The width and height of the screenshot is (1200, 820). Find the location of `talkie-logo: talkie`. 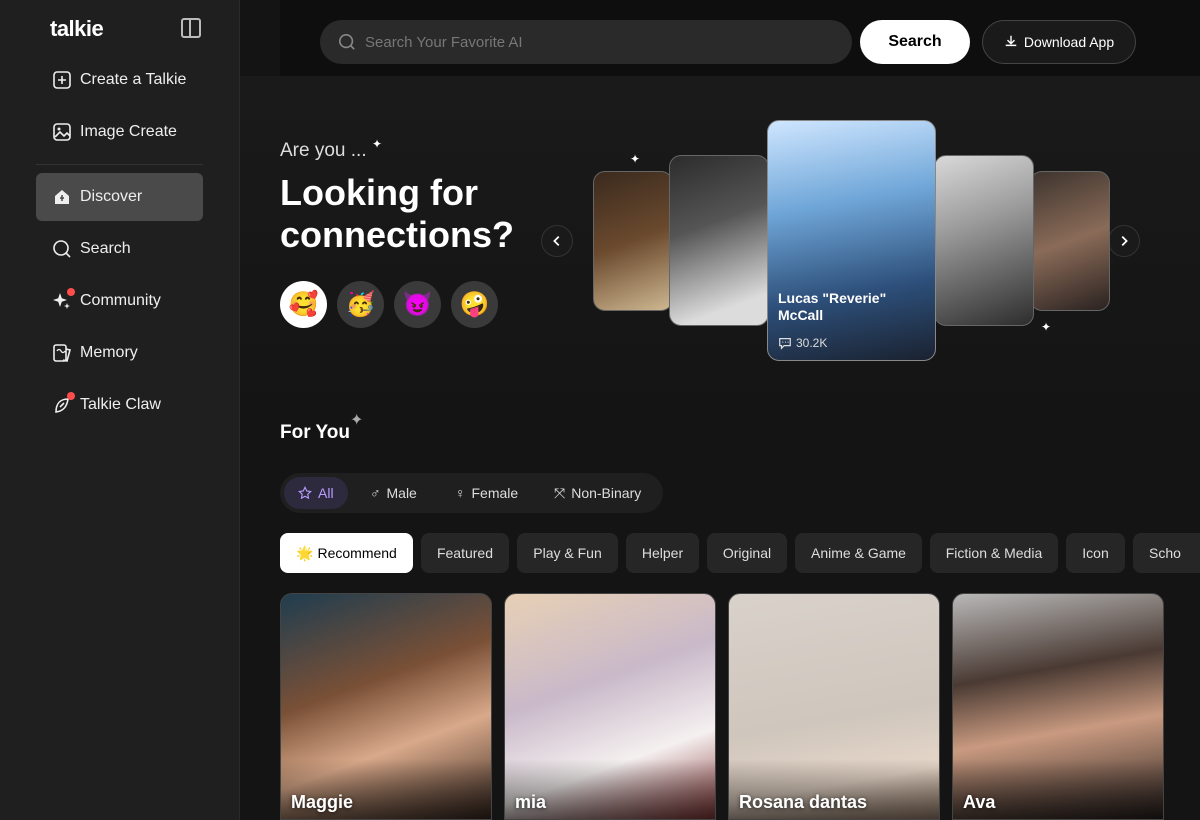

talkie-logo: talkie is located at coordinates (77, 29).